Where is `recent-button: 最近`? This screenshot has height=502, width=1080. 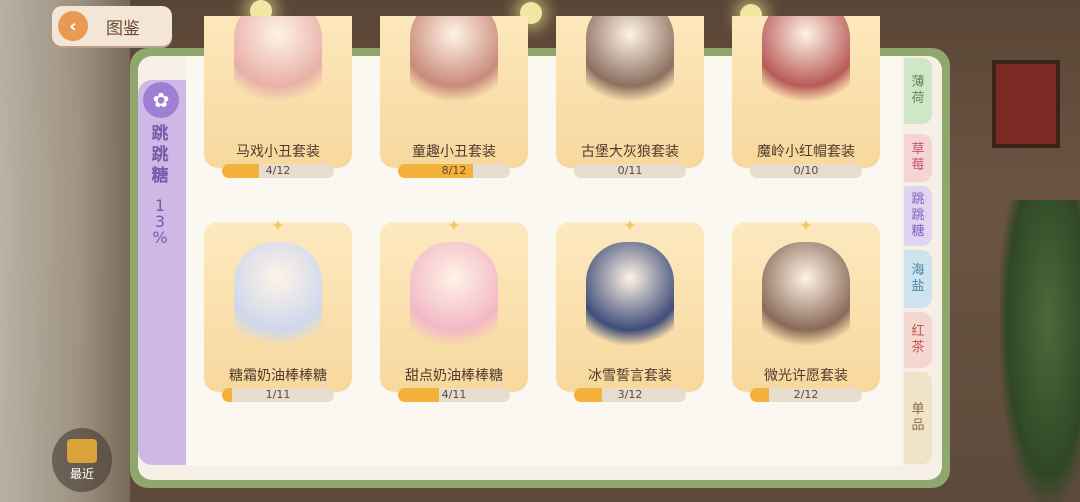 recent-button: 最近 is located at coordinates (82, 460).